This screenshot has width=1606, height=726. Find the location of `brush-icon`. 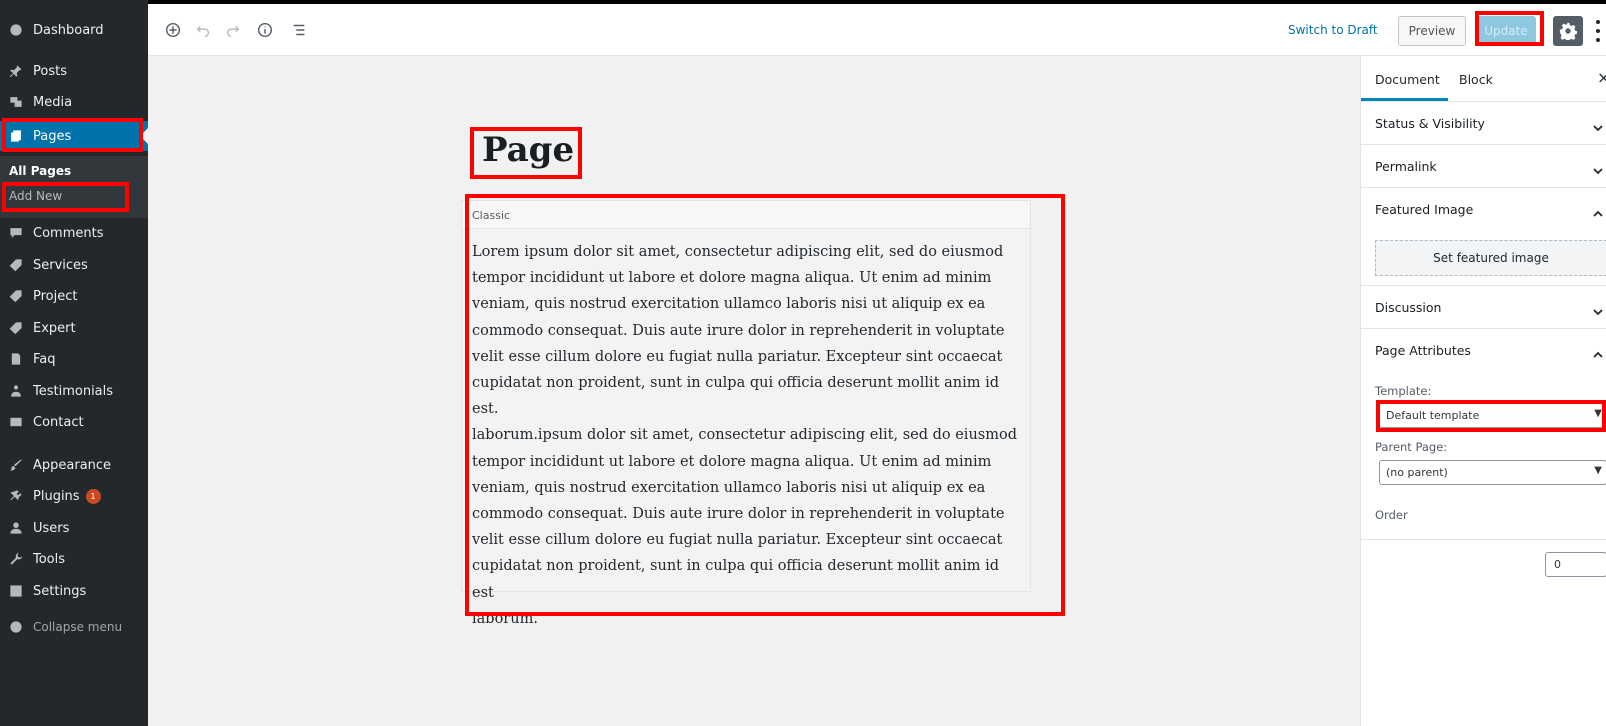

brush-icon is located at coordinates (16, 465).